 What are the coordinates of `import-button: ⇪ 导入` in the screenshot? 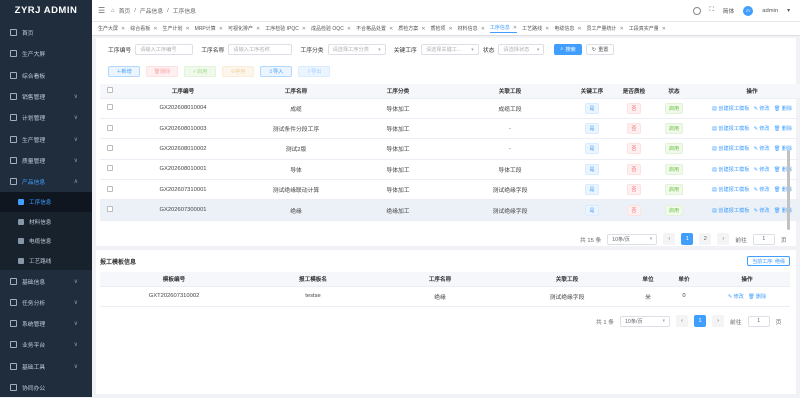 It's located at (276, 71).